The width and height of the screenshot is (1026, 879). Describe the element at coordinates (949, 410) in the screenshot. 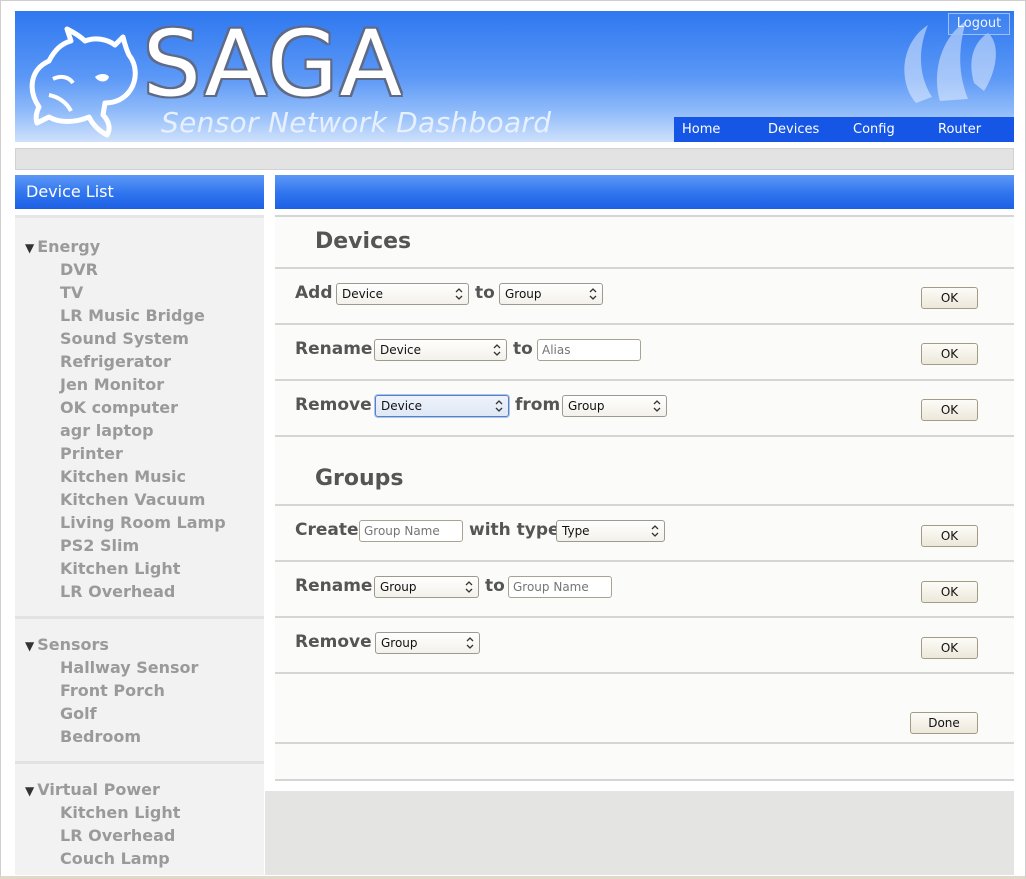

I see `remove-device-ok-button: OK` at that location.